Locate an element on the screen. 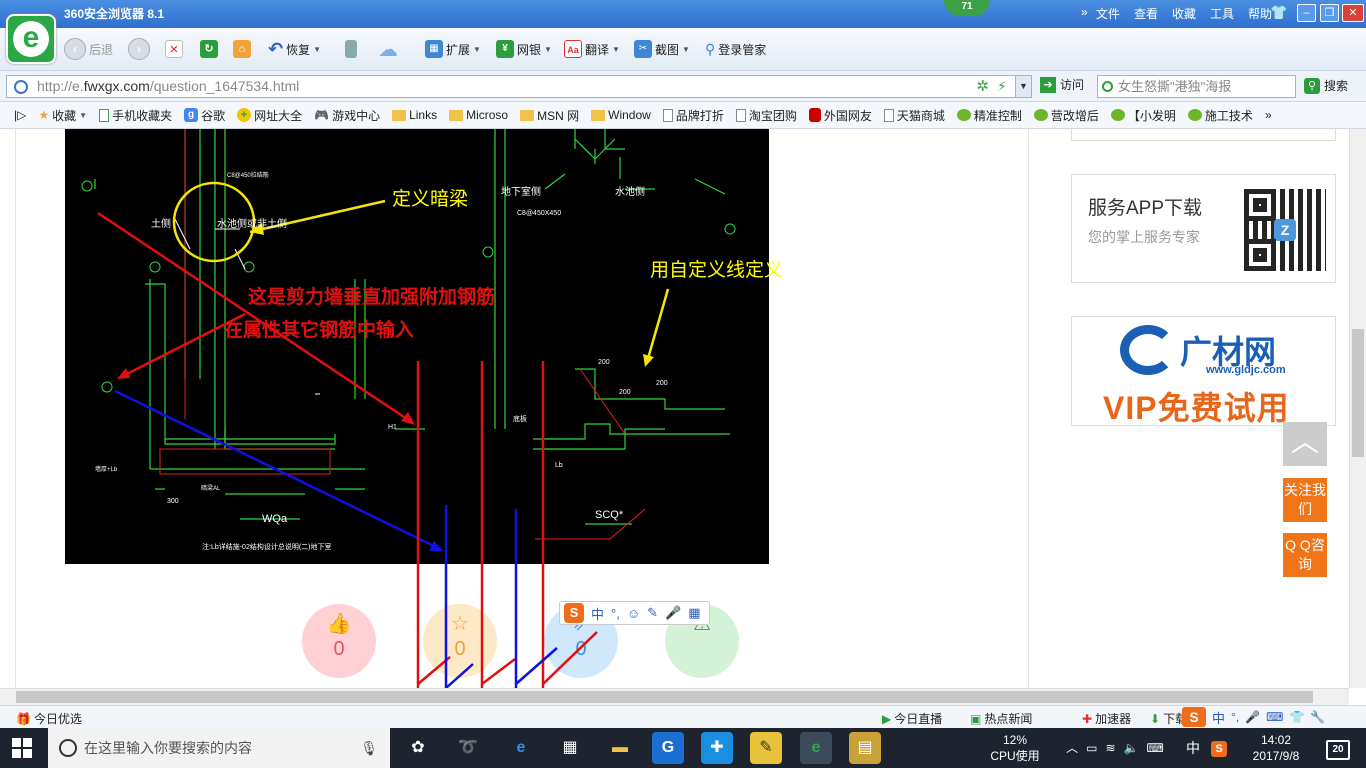  horizontal-scroll-thumb is located at coordinates (664, 697).